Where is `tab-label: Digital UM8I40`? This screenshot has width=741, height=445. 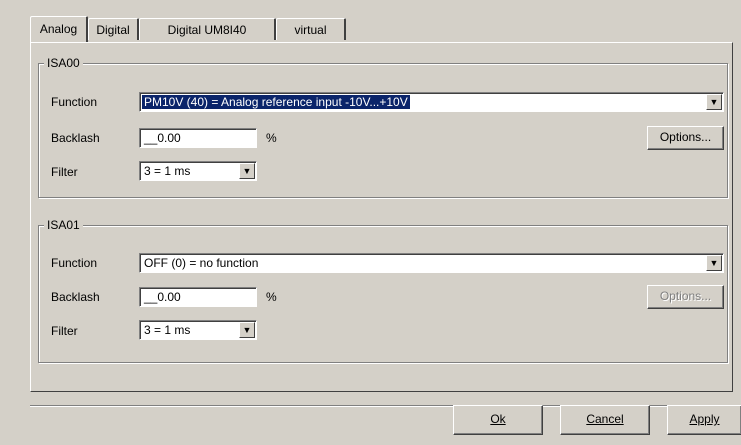
tab-label: Digital UM8I40 is located at coordinates (207, 30).